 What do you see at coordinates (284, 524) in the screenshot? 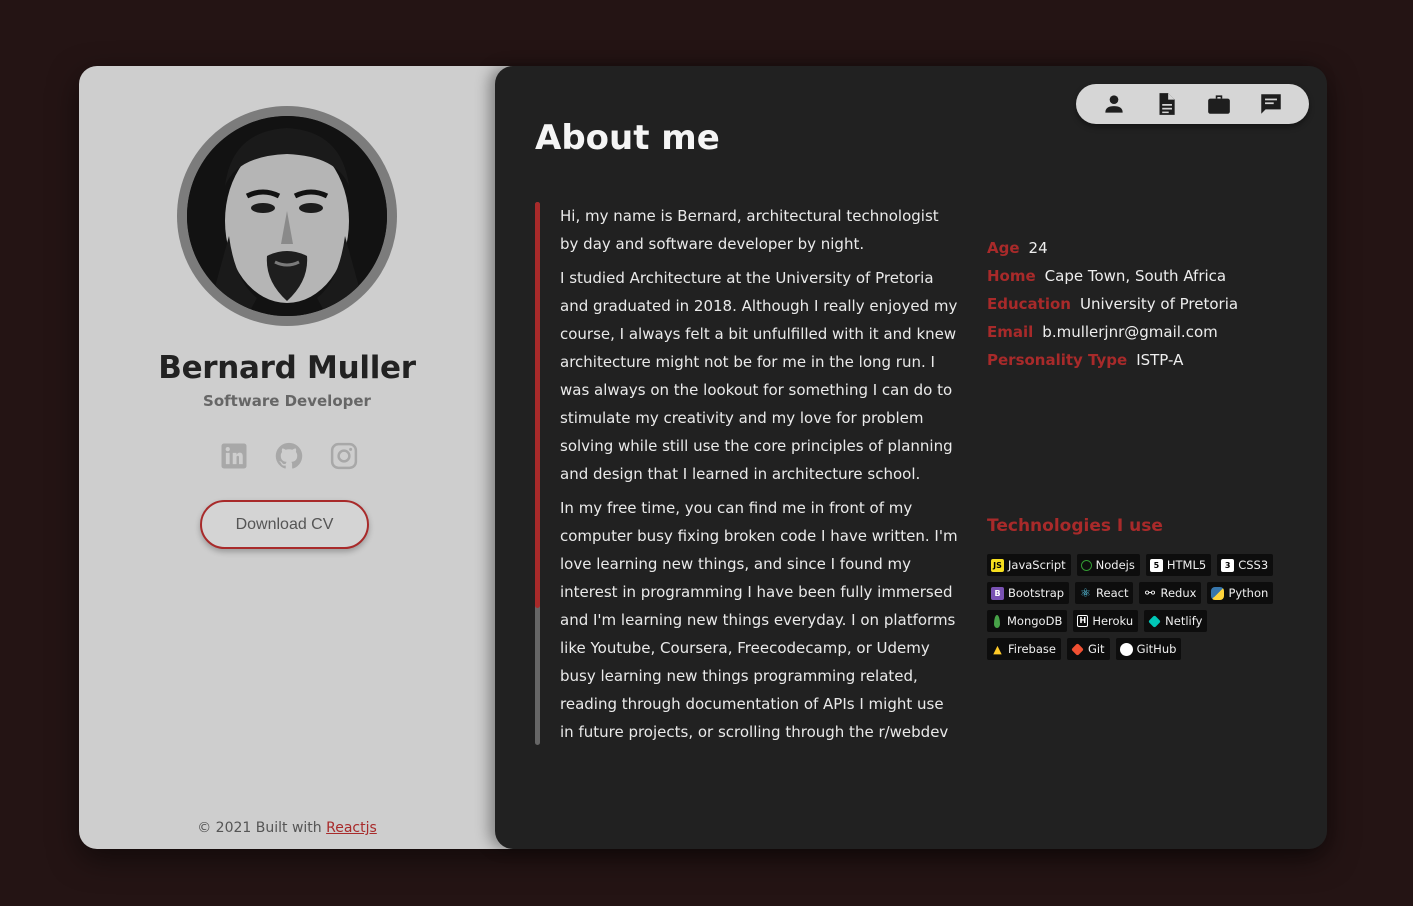
I see `download-cv-button: Download CV` at bounding box center [284, 524].